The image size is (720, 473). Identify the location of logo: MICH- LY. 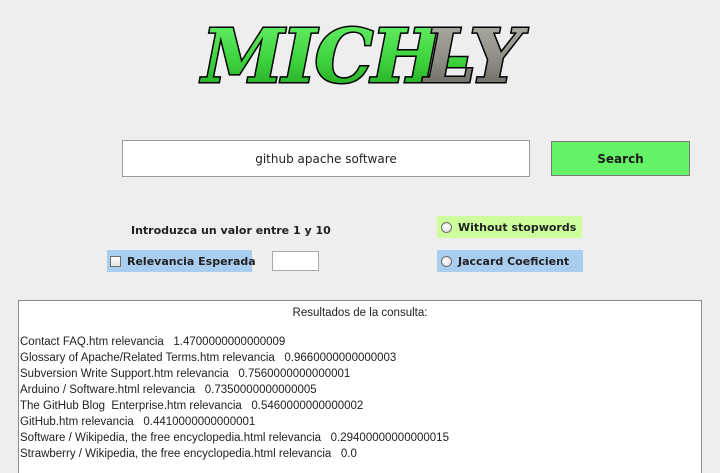
(378, 50).